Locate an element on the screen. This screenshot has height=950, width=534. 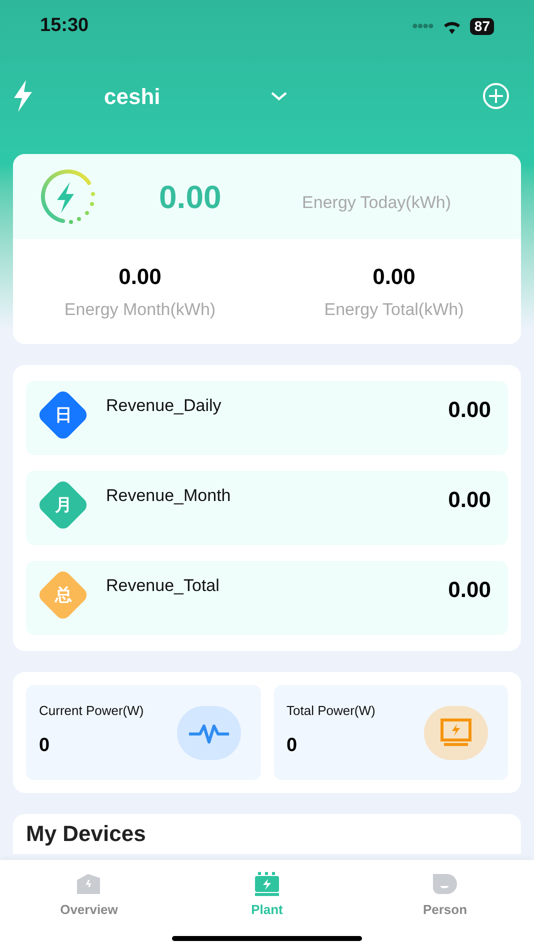
energy-label: Energy Total(kWh) is located at coordinates (394, 310).